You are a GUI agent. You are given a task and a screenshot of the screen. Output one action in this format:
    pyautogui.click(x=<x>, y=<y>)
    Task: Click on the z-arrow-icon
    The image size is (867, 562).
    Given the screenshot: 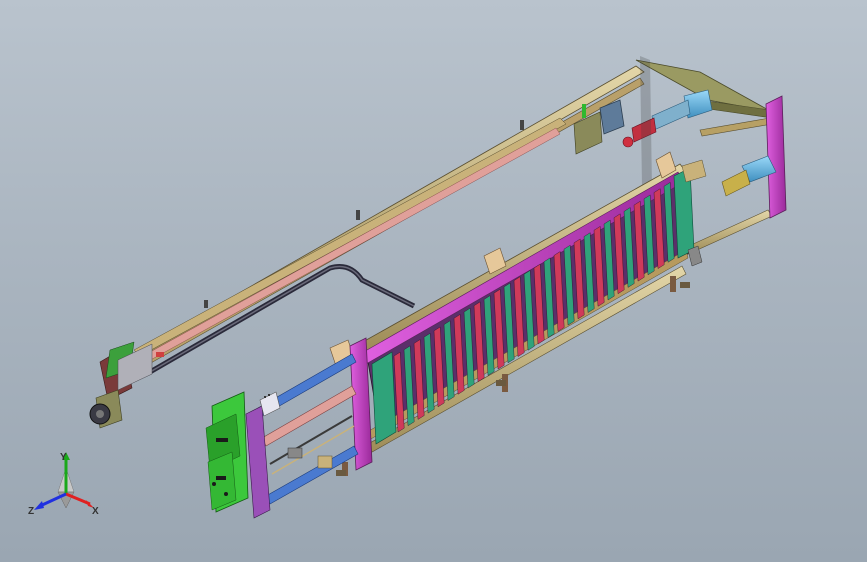 What is the action you would take?
    pyautogui.click(x=39, y=505)
    